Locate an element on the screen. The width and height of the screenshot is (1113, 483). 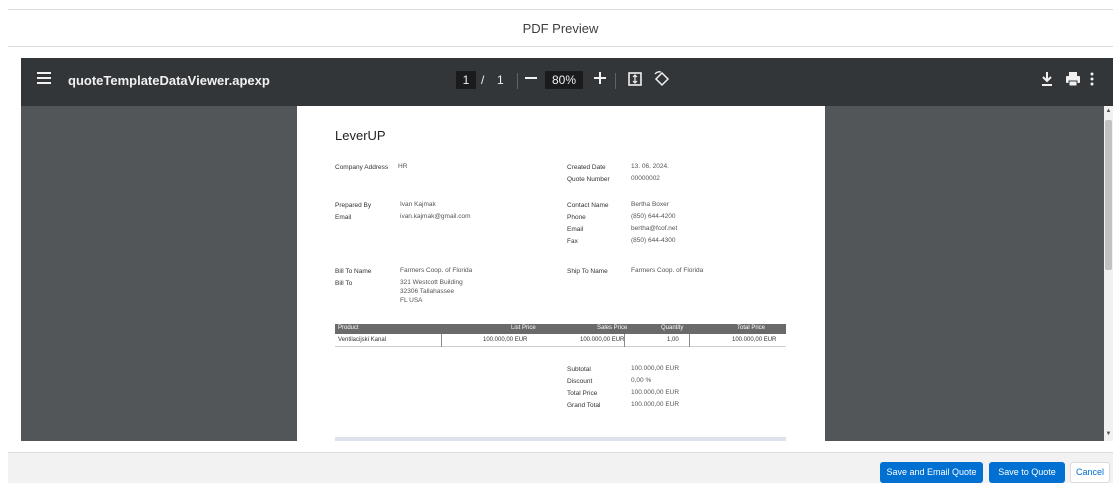
bill-to-label: Bill To is located at coordinates (344, 283).